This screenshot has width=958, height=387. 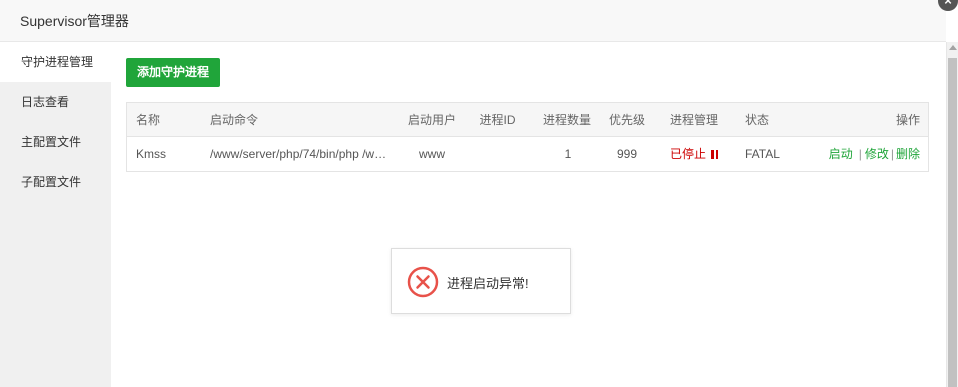 What do you see at coordinates (55, 142) in the screenshot?
I see `sidebar-item-main-config: 主配置文件` at bounding box center [55, 142].